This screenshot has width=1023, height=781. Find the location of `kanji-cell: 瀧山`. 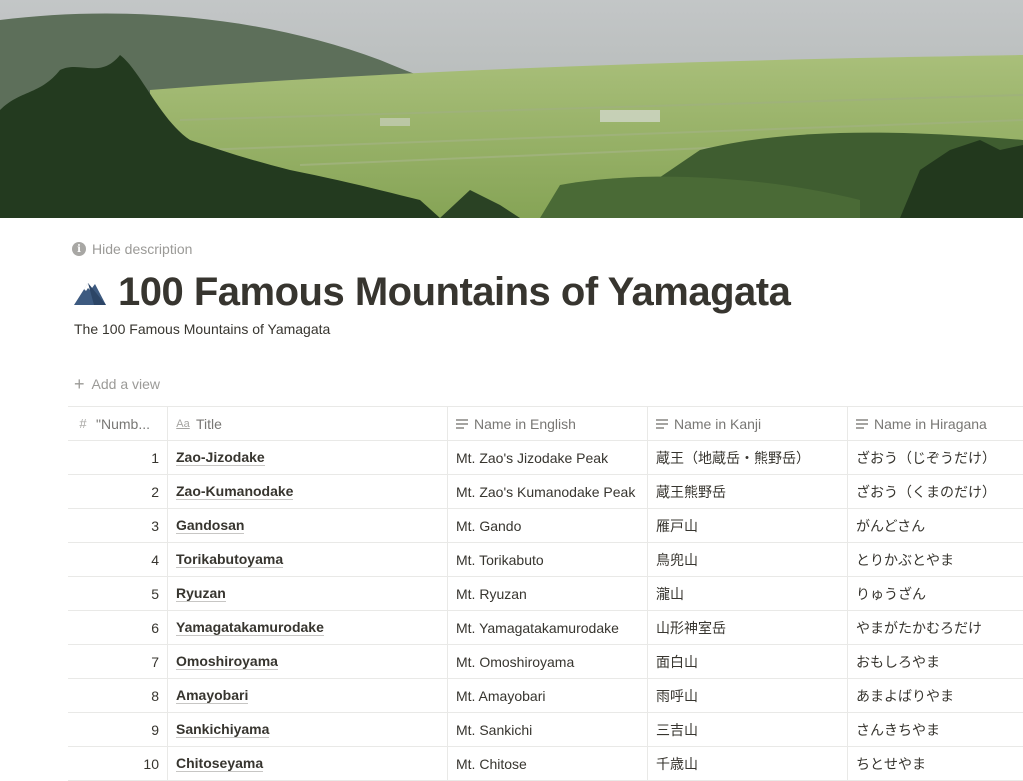

kanji-cell: 瀧山 is located at coordinates (748, 593).